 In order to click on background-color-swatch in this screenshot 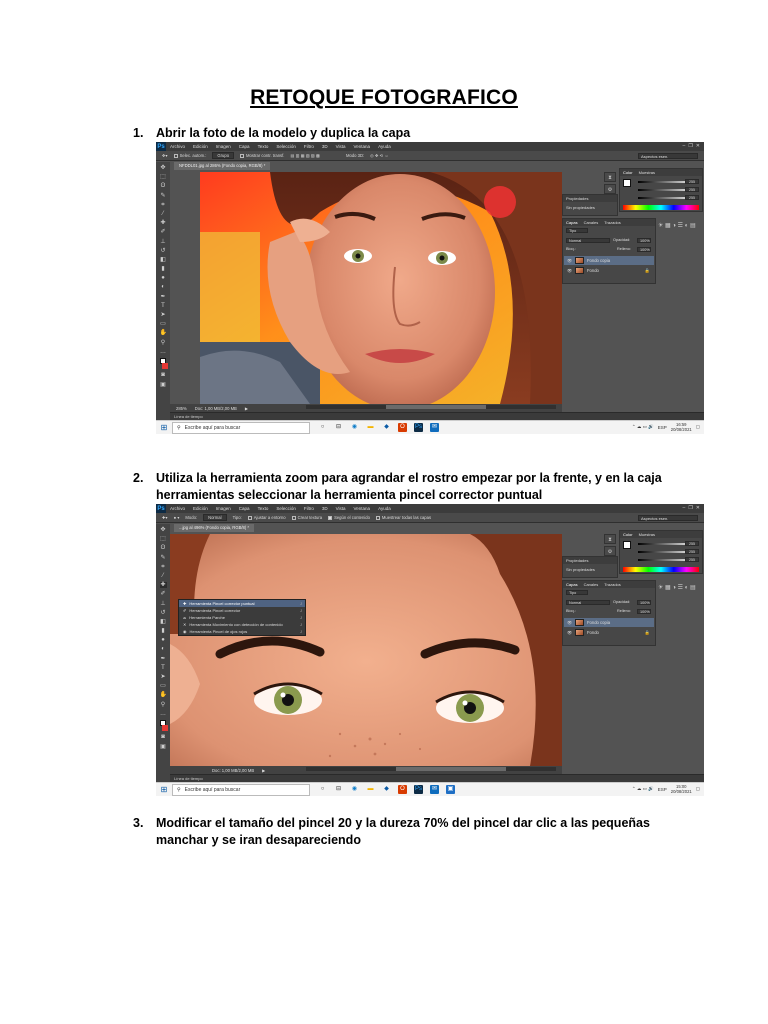, I will do `click(165, 366)`.